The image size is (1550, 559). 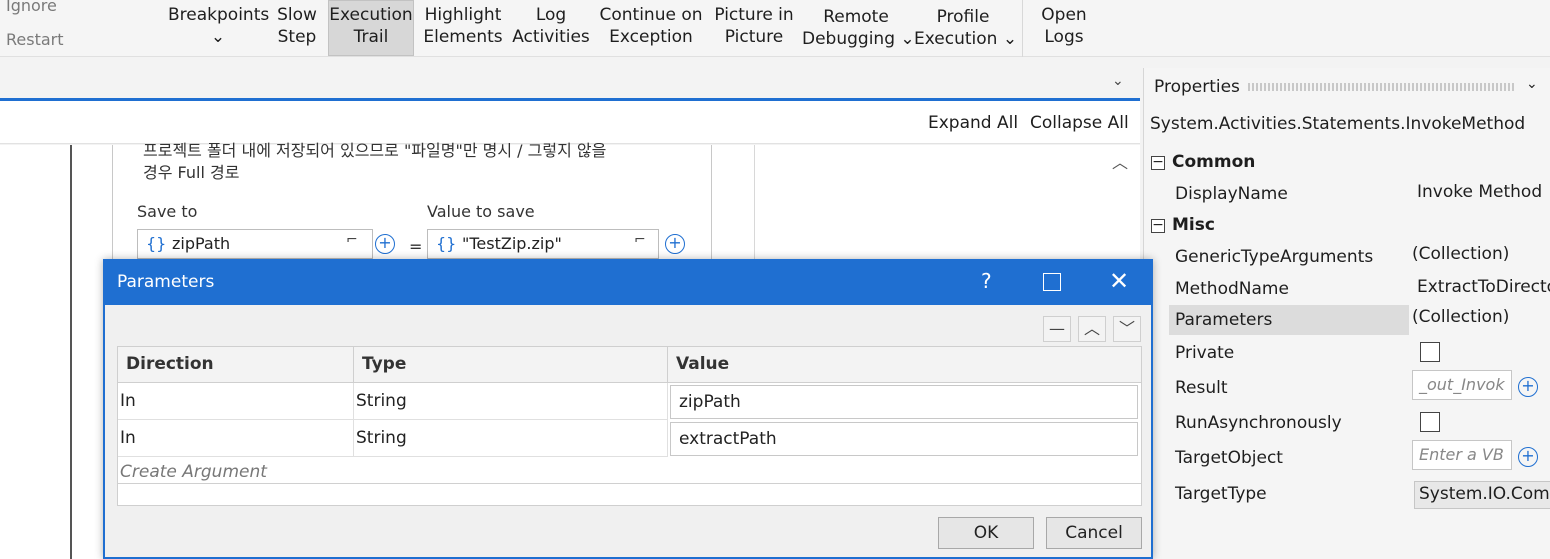 What do you see at coordinates (858, 28) in the screenshot?
I see `remote-debugging-button: Remote Debugging ⌄` at bounding box center [858, 28].